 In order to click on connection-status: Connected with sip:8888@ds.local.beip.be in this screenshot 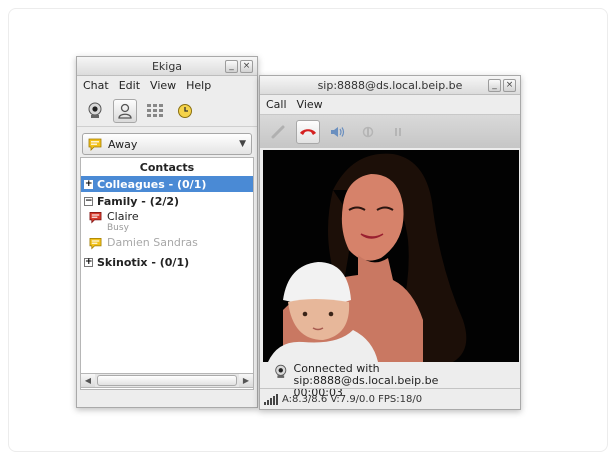, I will do `click(366, 374)`.